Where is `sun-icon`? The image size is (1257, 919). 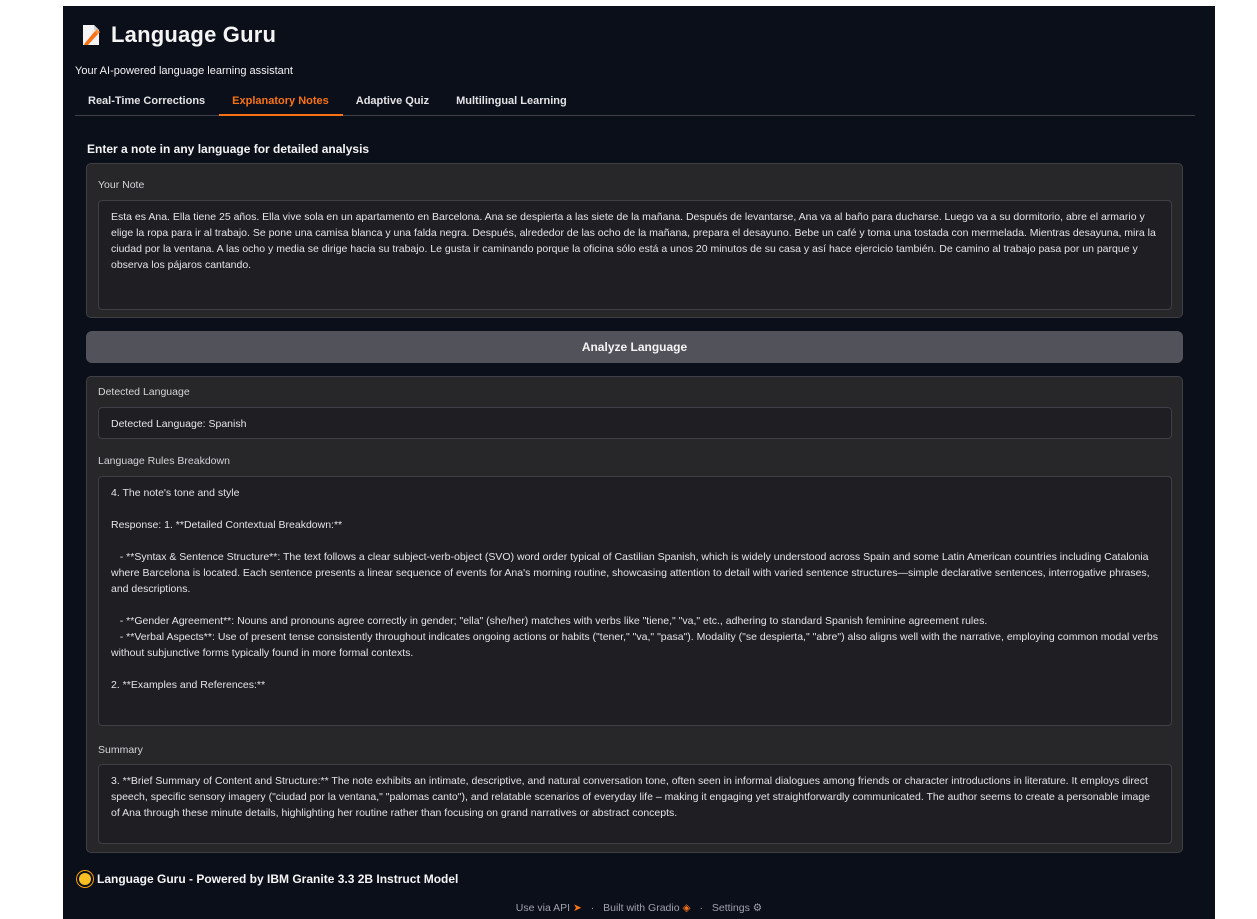
sun-icon is located at coordinates (85, 879).